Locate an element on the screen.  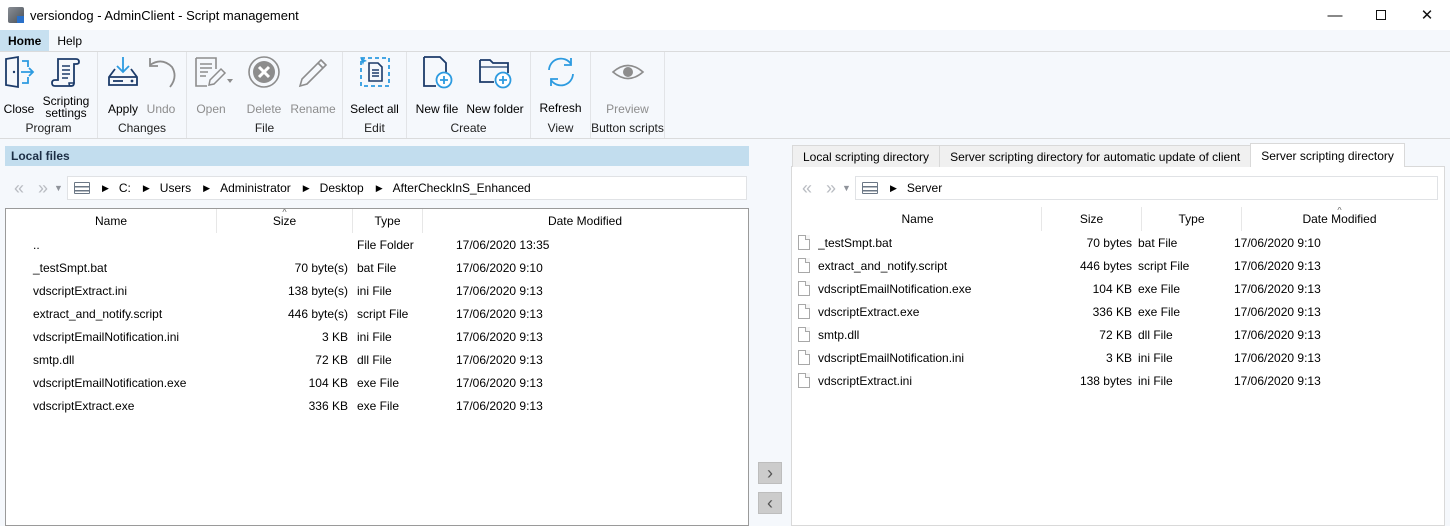
breadcrumb-item: C: is located at coordinates (125, 188).